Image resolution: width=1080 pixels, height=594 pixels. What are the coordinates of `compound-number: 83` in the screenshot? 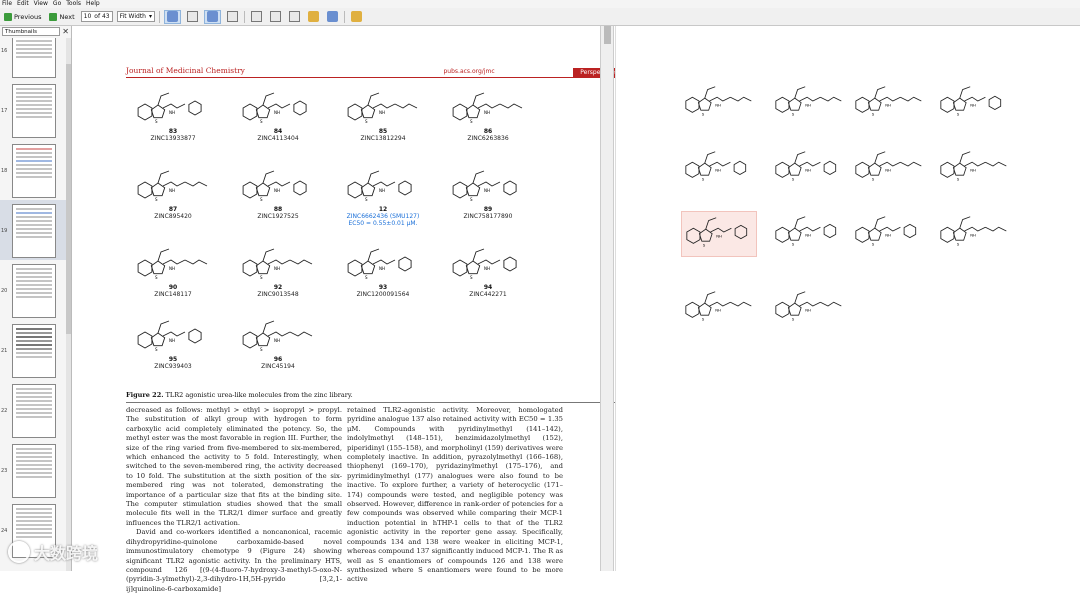 It's located at (173, 131).